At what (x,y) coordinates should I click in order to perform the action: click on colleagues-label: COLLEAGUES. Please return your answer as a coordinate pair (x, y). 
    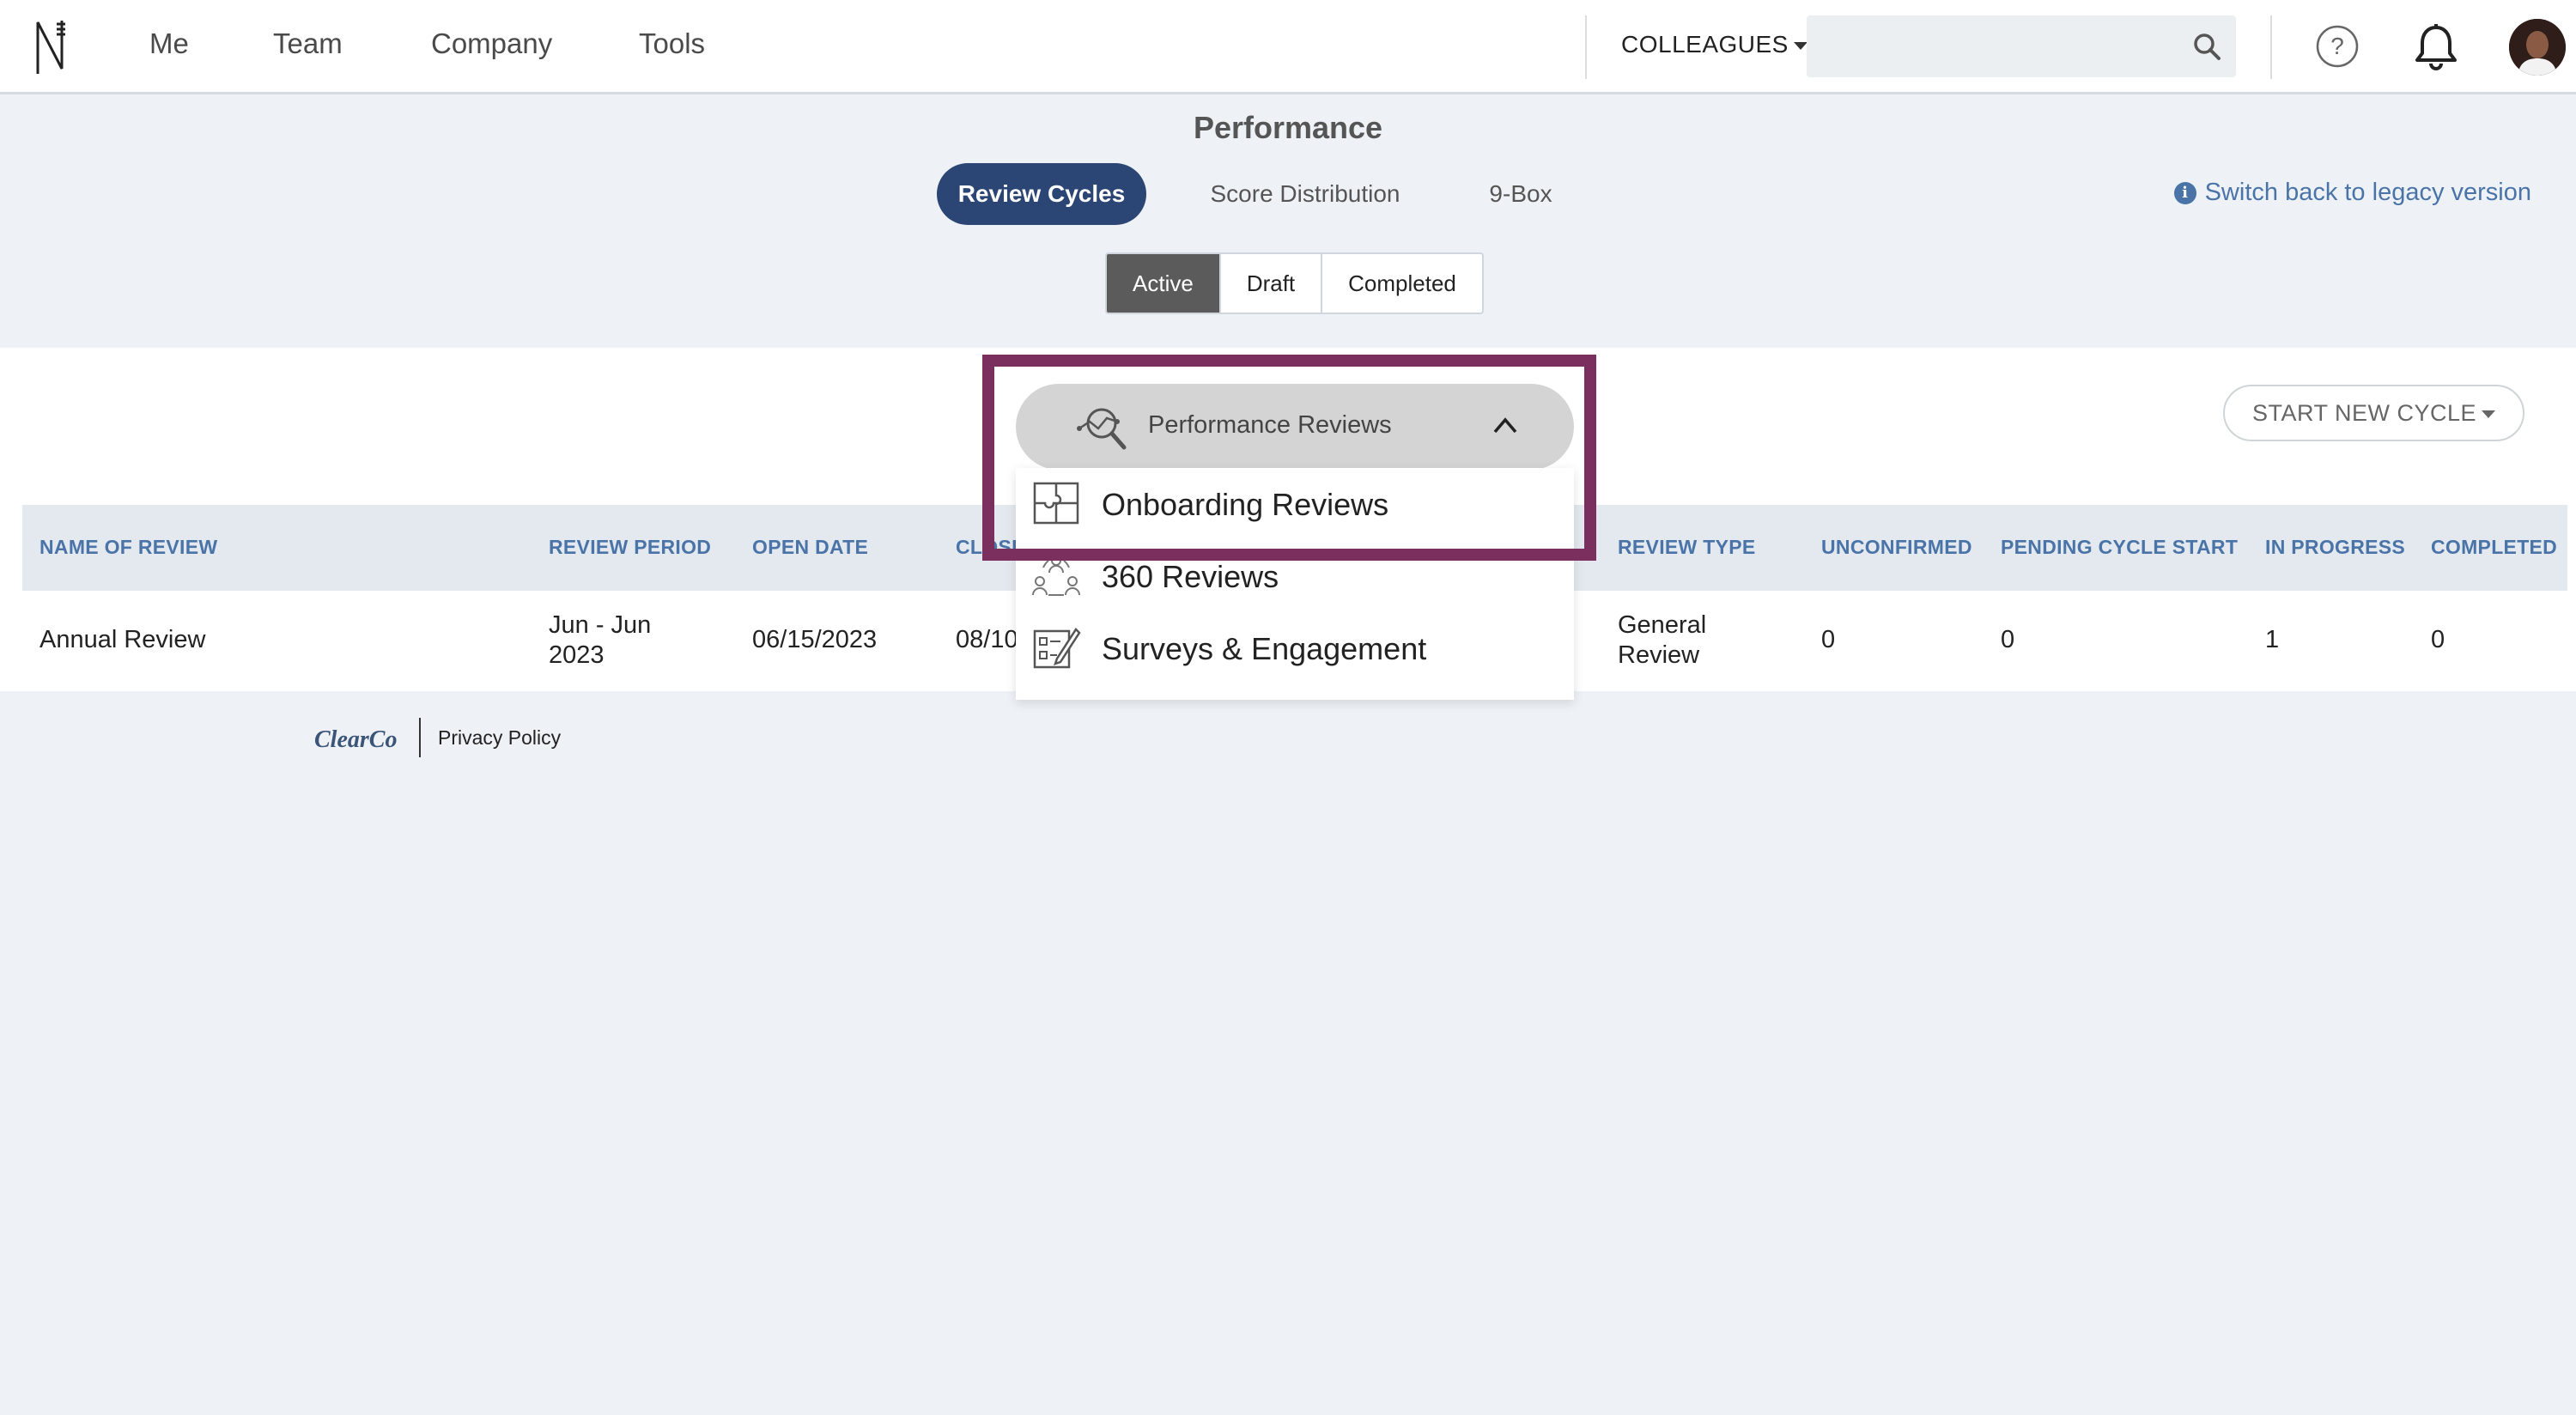
    Looking at the image, I should click on (1705, 44).